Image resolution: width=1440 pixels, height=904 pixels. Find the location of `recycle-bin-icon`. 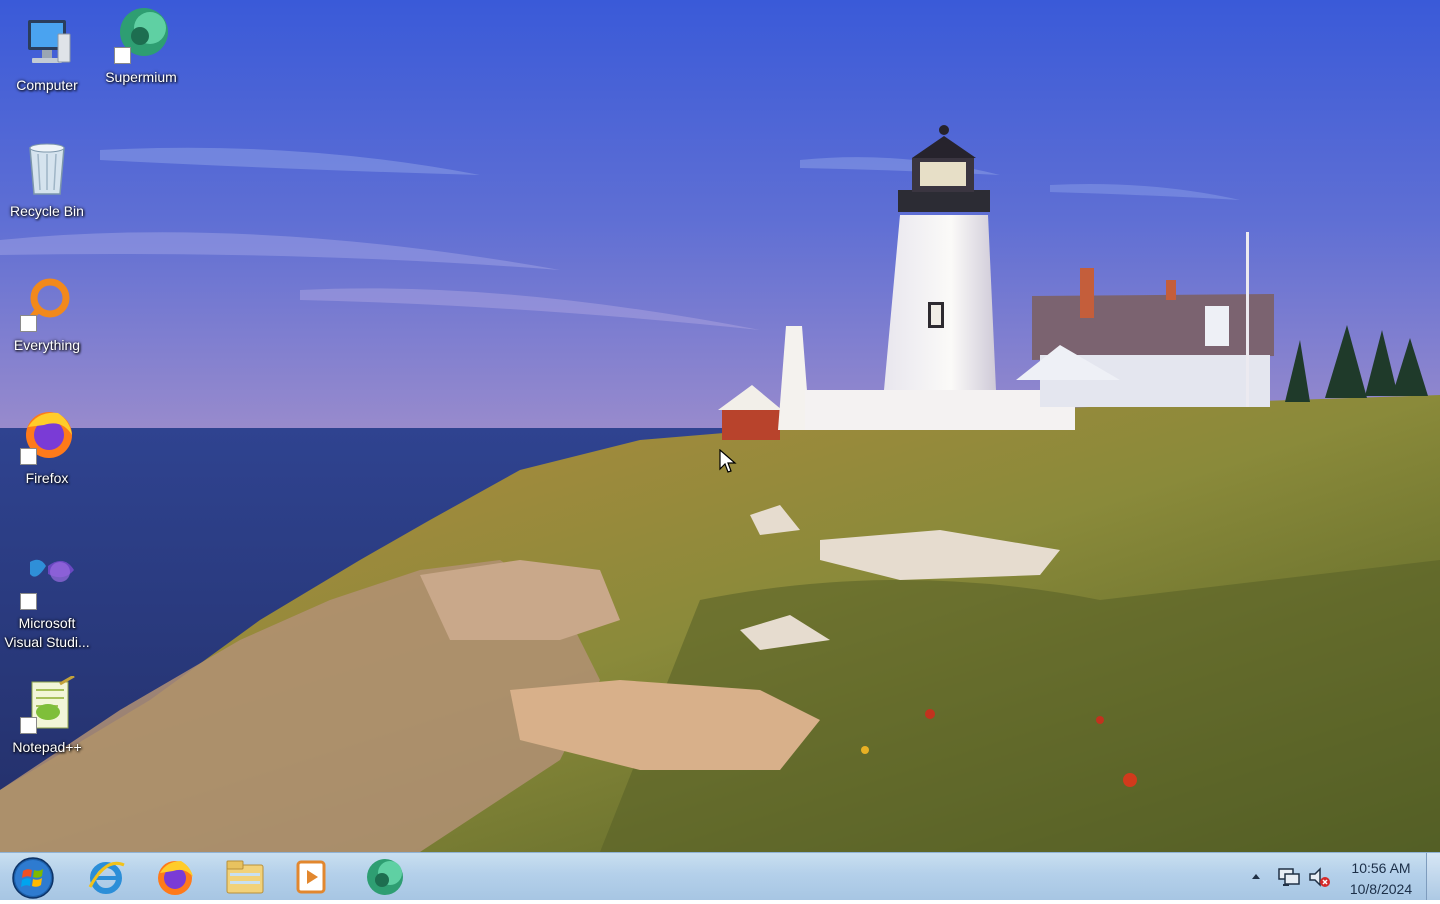

recycle-bin-icon is located at coordinates (47, 169).